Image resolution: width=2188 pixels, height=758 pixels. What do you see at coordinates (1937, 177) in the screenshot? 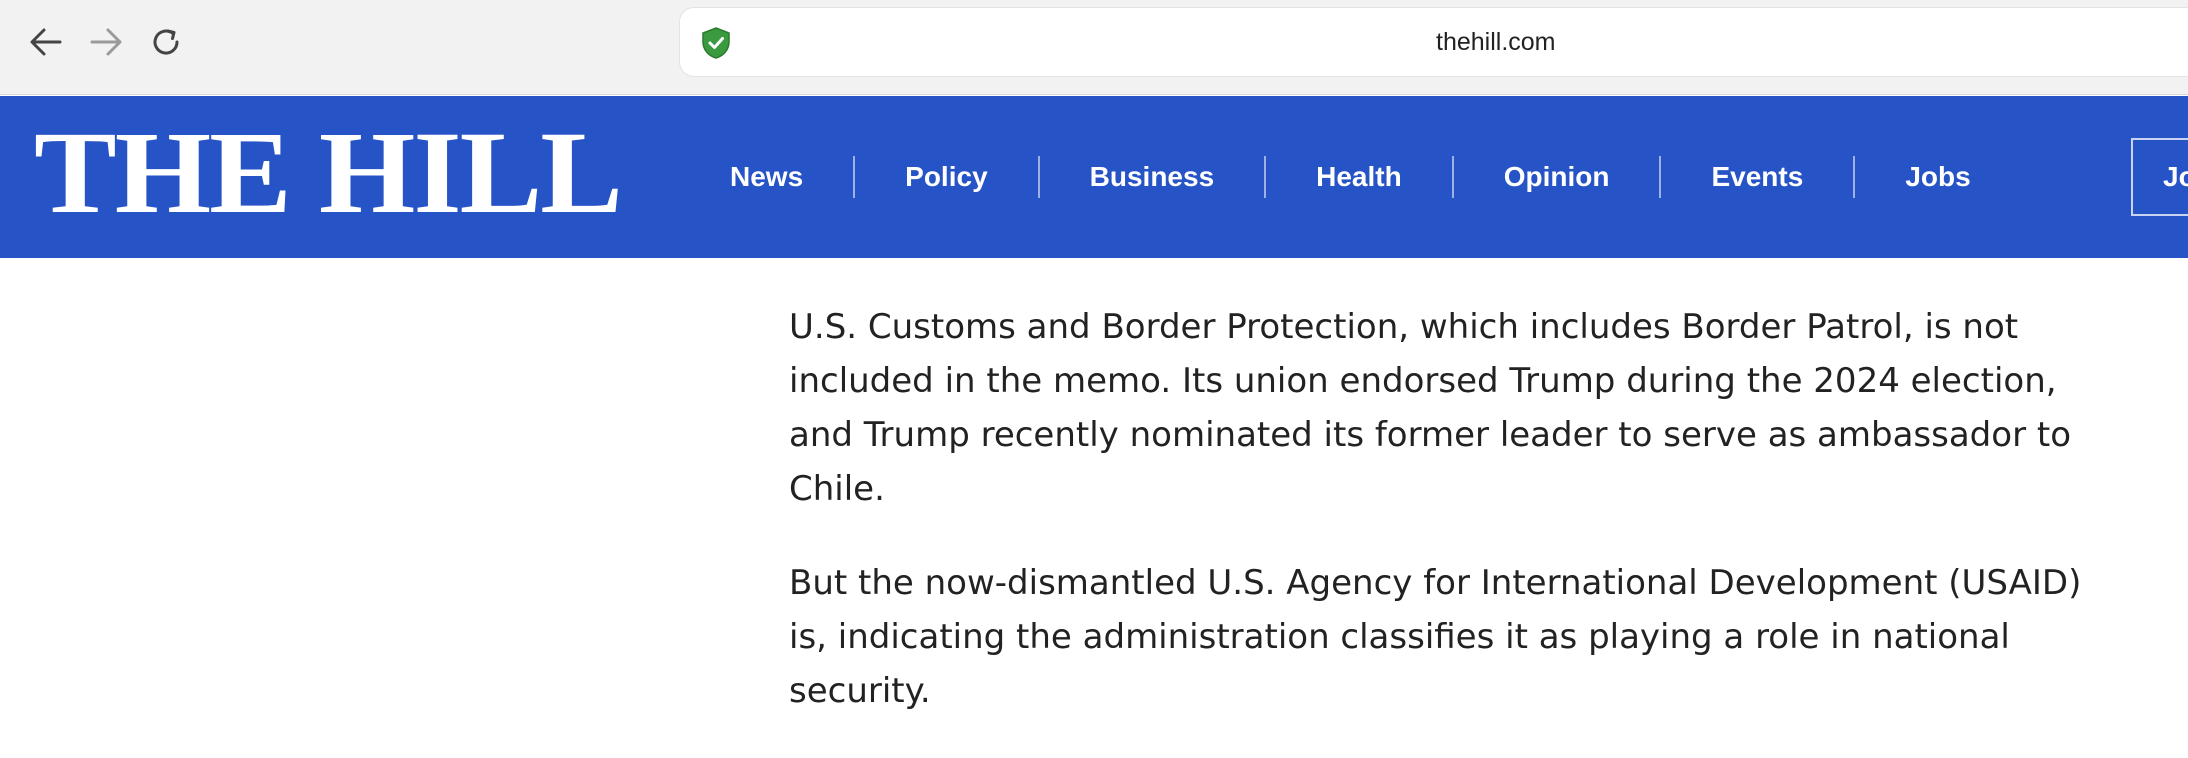
I see `nav-item-jobs: Jobs` at bounding box center [1937, 177].